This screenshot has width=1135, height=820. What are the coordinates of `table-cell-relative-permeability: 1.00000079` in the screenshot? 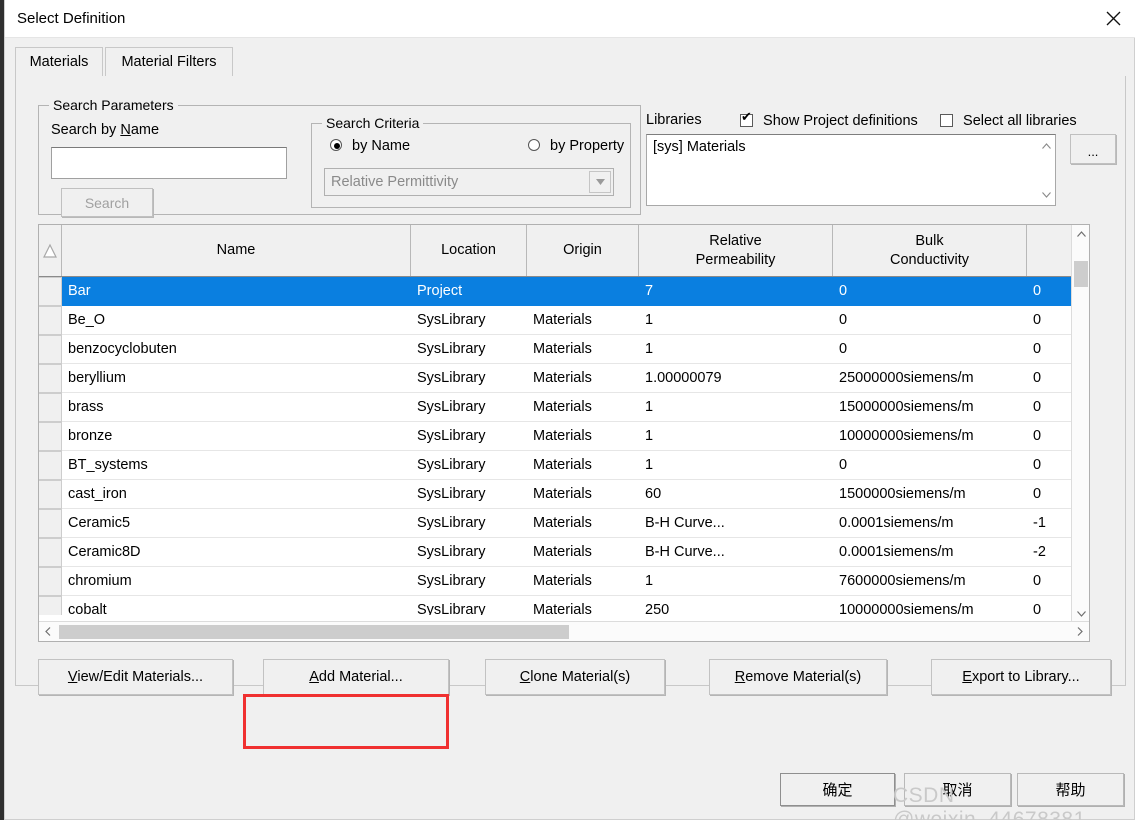 It's located at (736, 378).